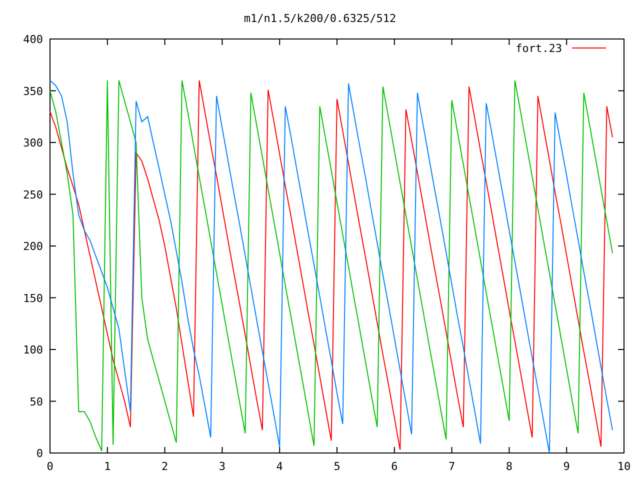  I want to click on y-tick-label: 100, so click(33, 350).